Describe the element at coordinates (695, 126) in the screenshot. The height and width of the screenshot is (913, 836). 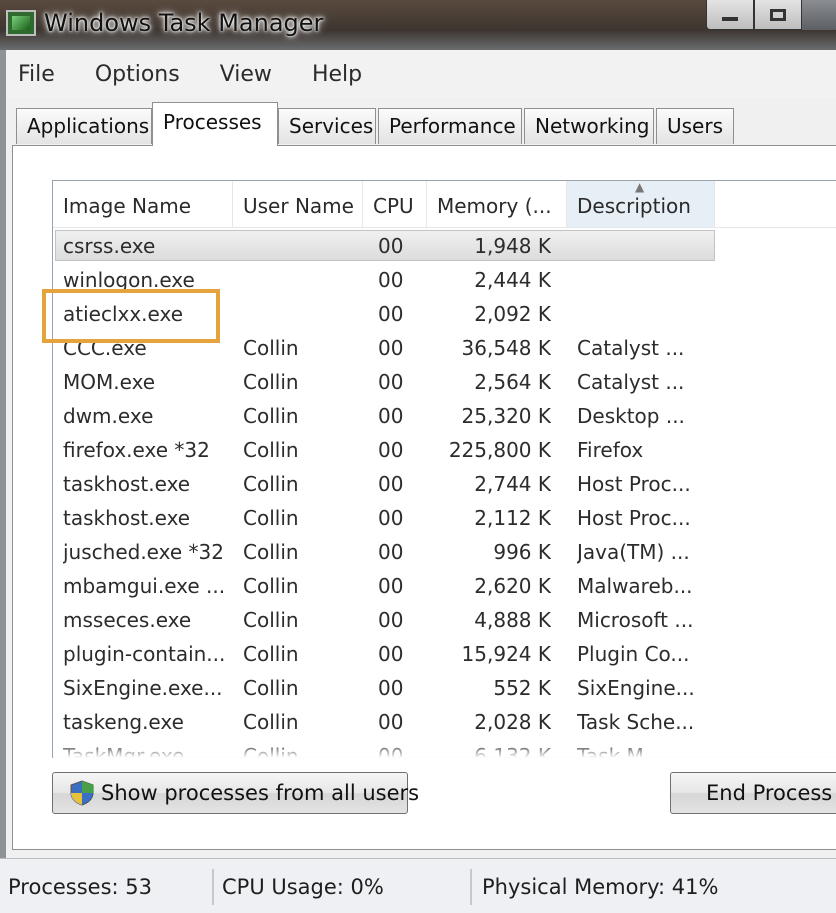
I see `tab-users: Users` at that location.